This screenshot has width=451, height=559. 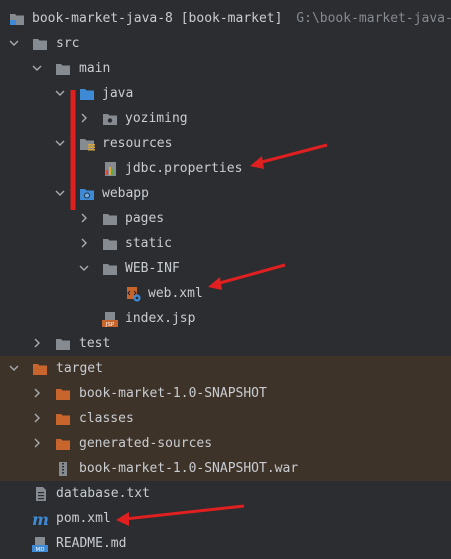 What do you see at coordinates (87, 94) in the screenshot?
I see `source-folder-icon` at bounding box center [87, 94].